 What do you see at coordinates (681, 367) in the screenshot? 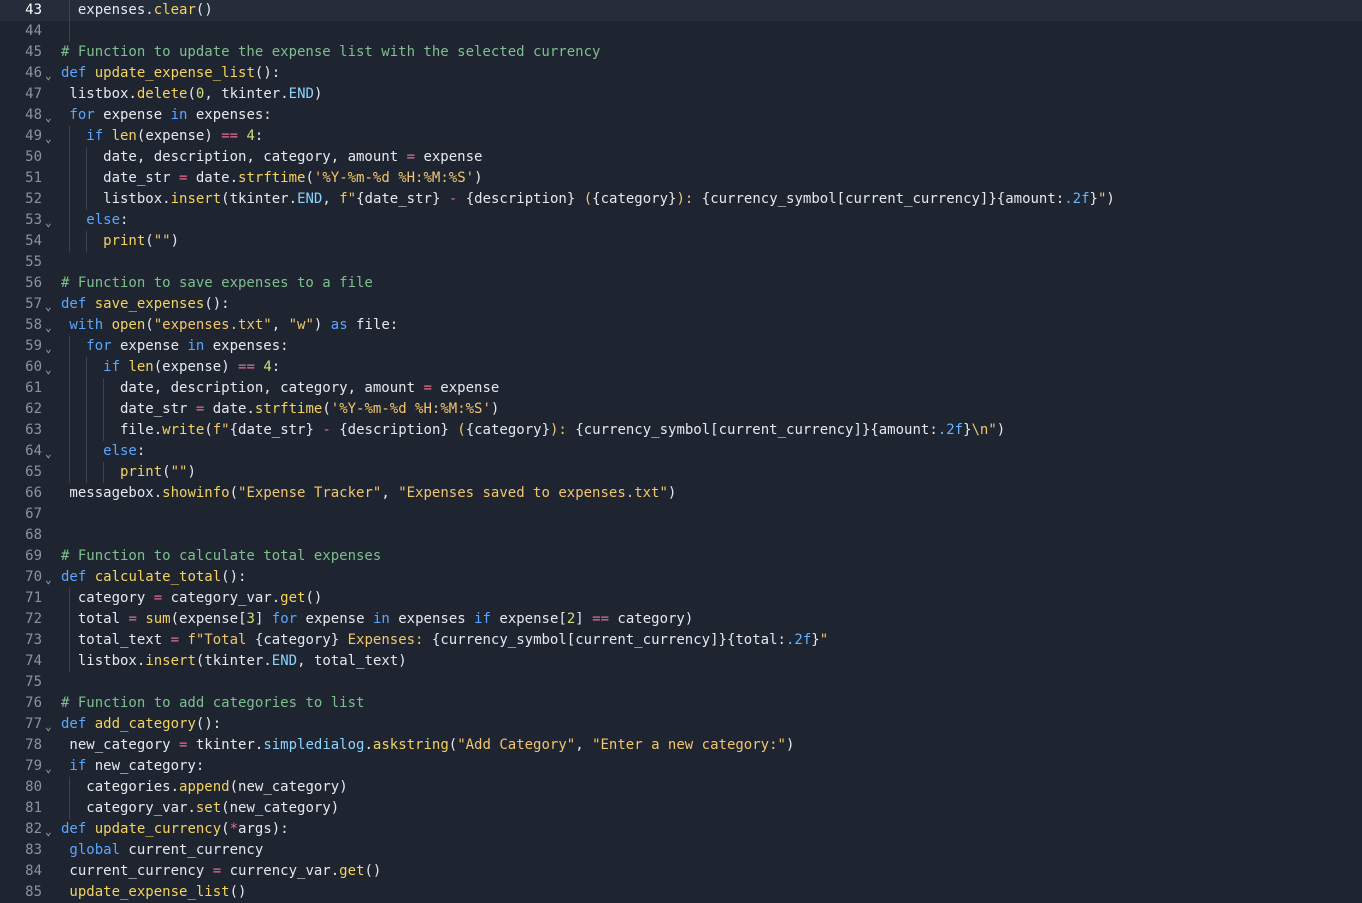
I see `code-line: 60 ⌄ if len(expense) == 4:` at bounding box center [681, 367].